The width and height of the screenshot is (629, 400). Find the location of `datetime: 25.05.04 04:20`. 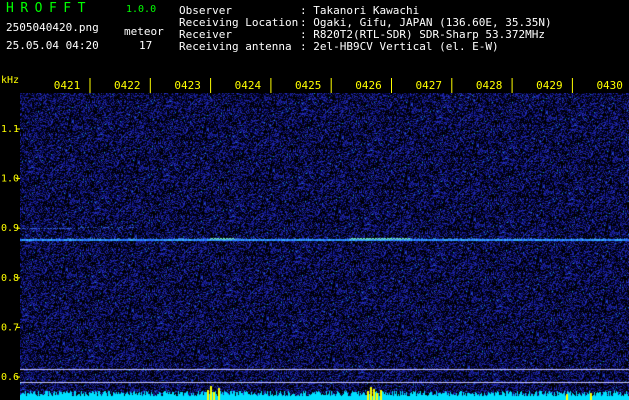

datetime: 25.05.04 04:20 is located at coordinates (52, 45).